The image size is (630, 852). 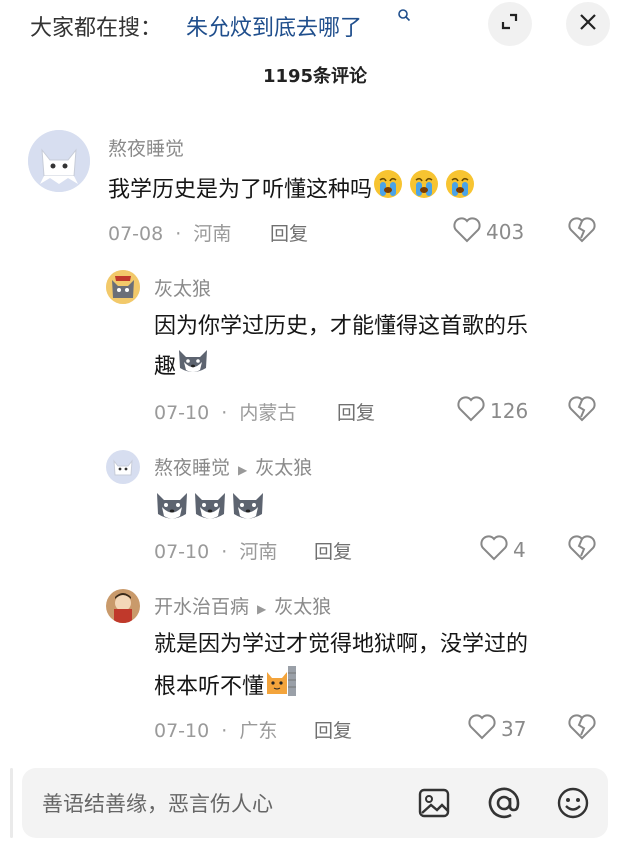 I want to click on comment-text-body: 我学历史是为了听懂这种吗, so click(x=240, y=190).